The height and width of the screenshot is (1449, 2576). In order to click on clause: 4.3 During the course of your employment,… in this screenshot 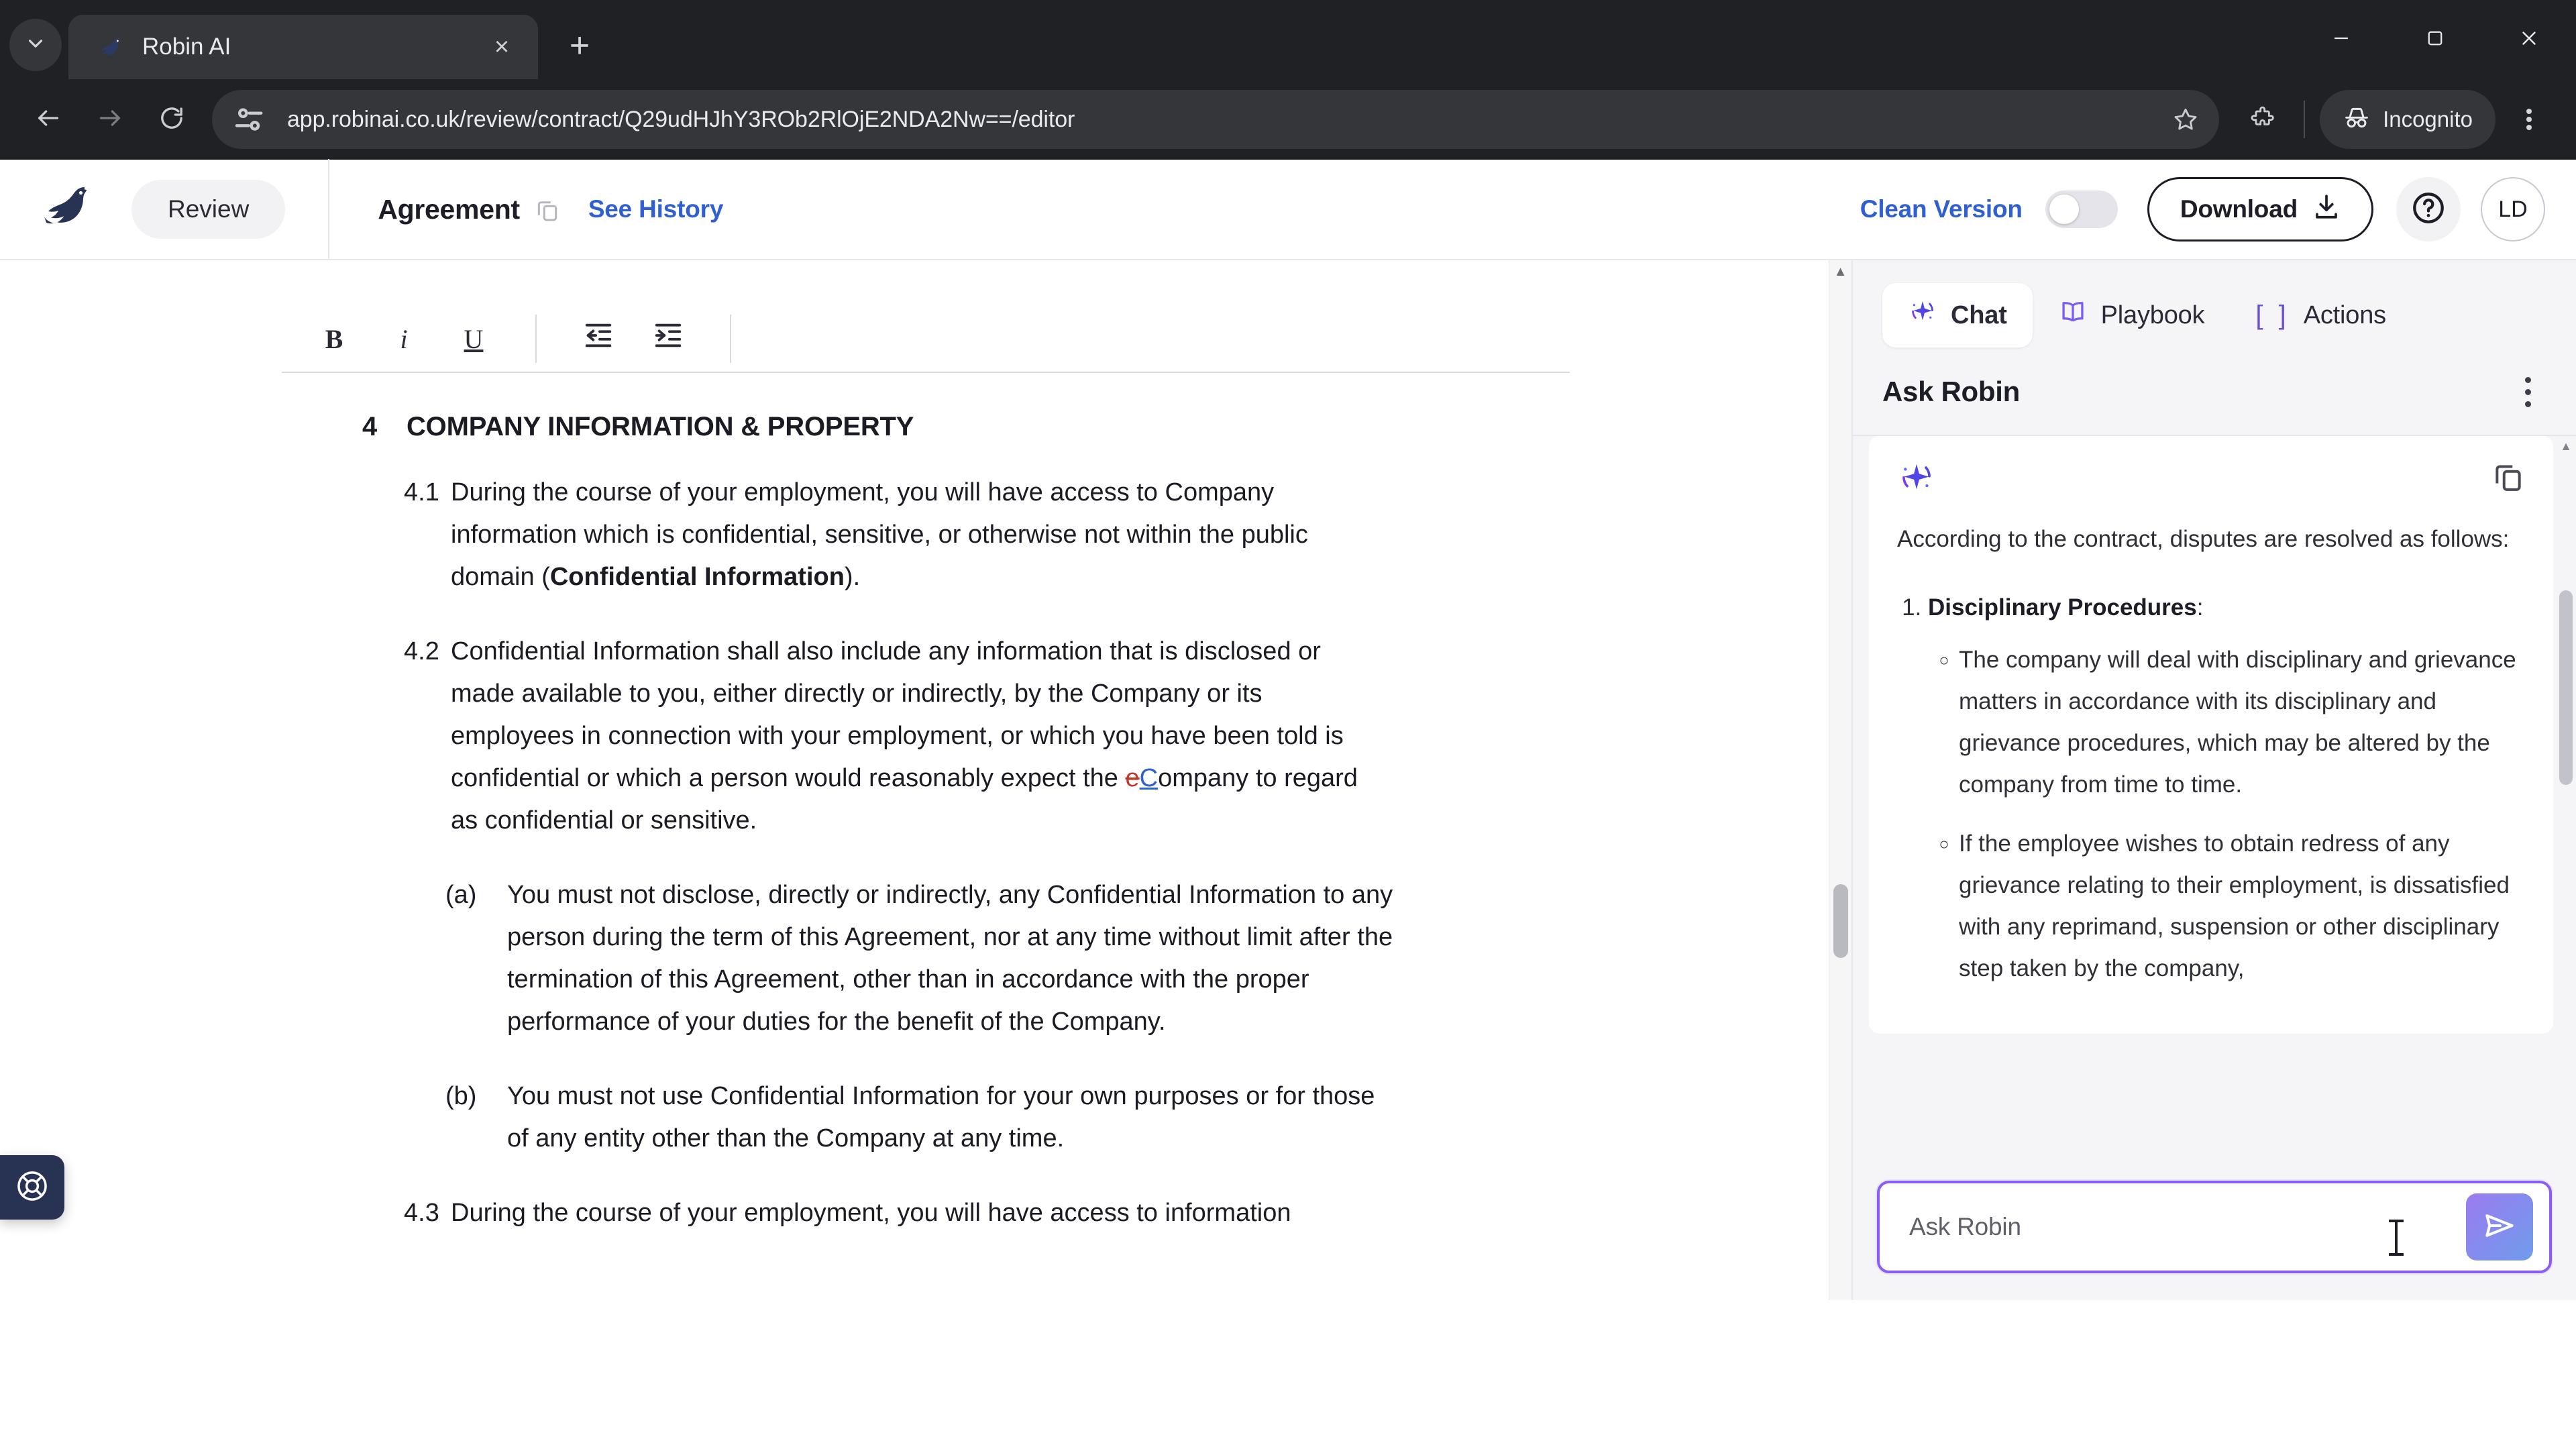, I will do `click(946, 1213)`.